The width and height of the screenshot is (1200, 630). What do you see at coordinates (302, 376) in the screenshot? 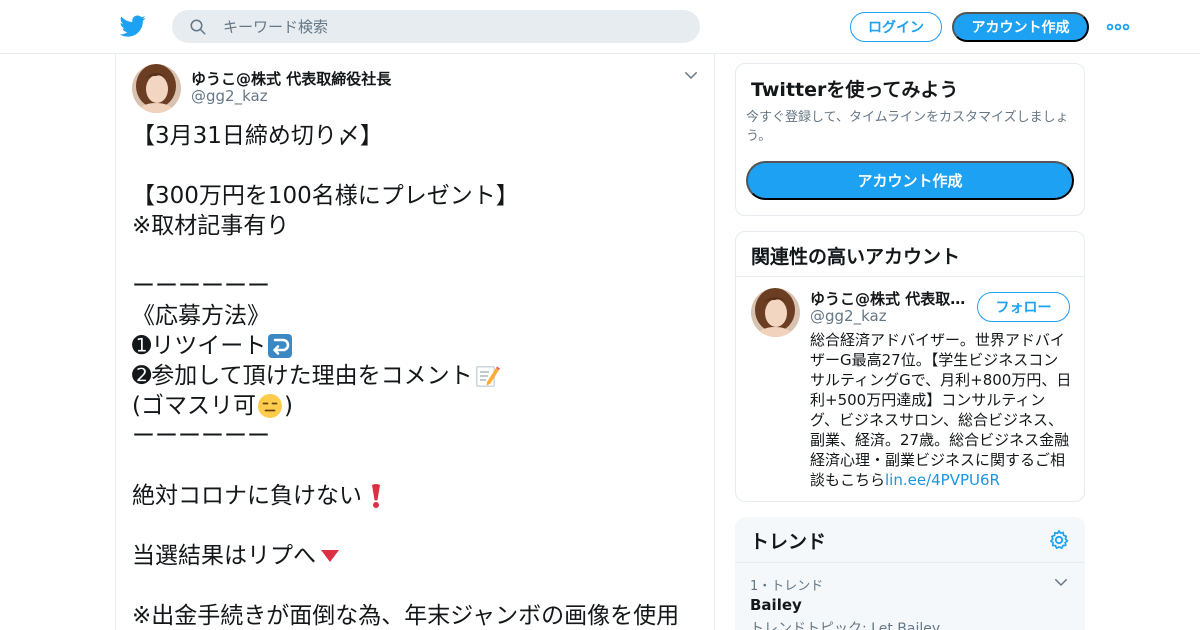
I see `tweet-line-text: ➋参加して頂けた理由をコメント` at bounding box center [302, 376].